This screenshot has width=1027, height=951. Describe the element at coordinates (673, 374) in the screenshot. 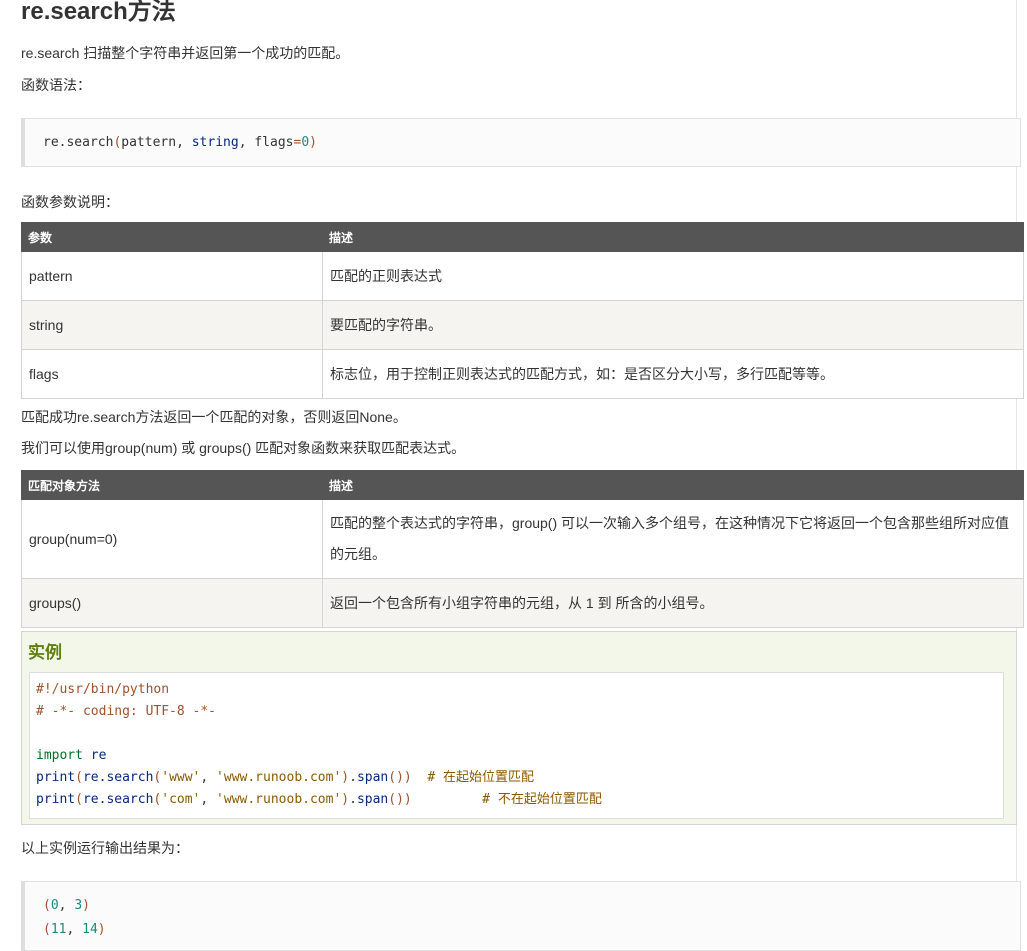

I see `table-cell: 标志位，用于控制正则表达式的匹配方式，如：是否区分大小写，多行匹配等等。` at that location.